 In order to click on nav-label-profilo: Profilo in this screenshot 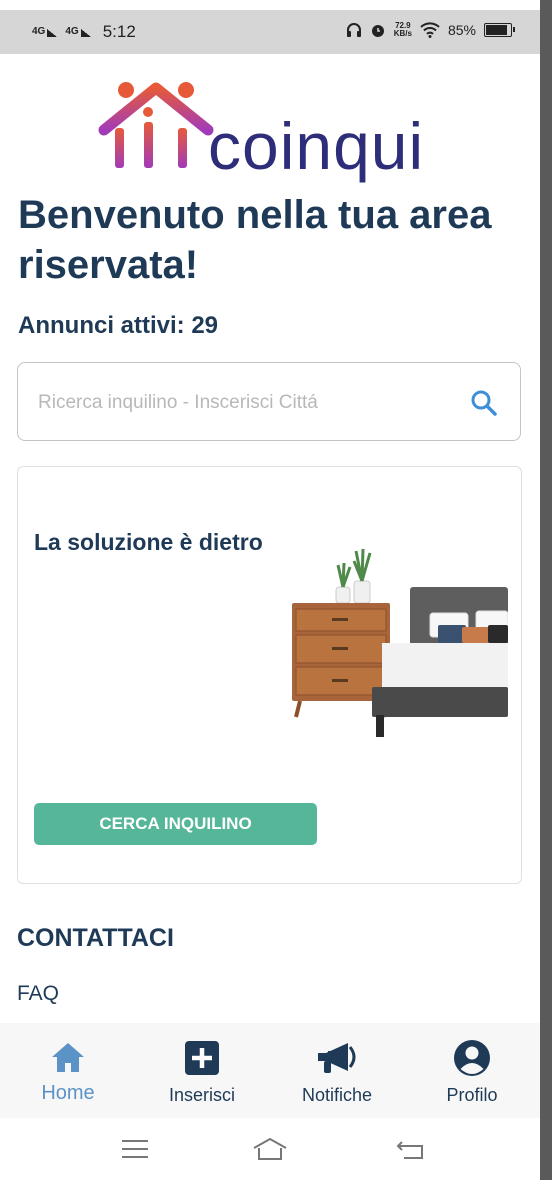, I will do `click(472, 1095)`.